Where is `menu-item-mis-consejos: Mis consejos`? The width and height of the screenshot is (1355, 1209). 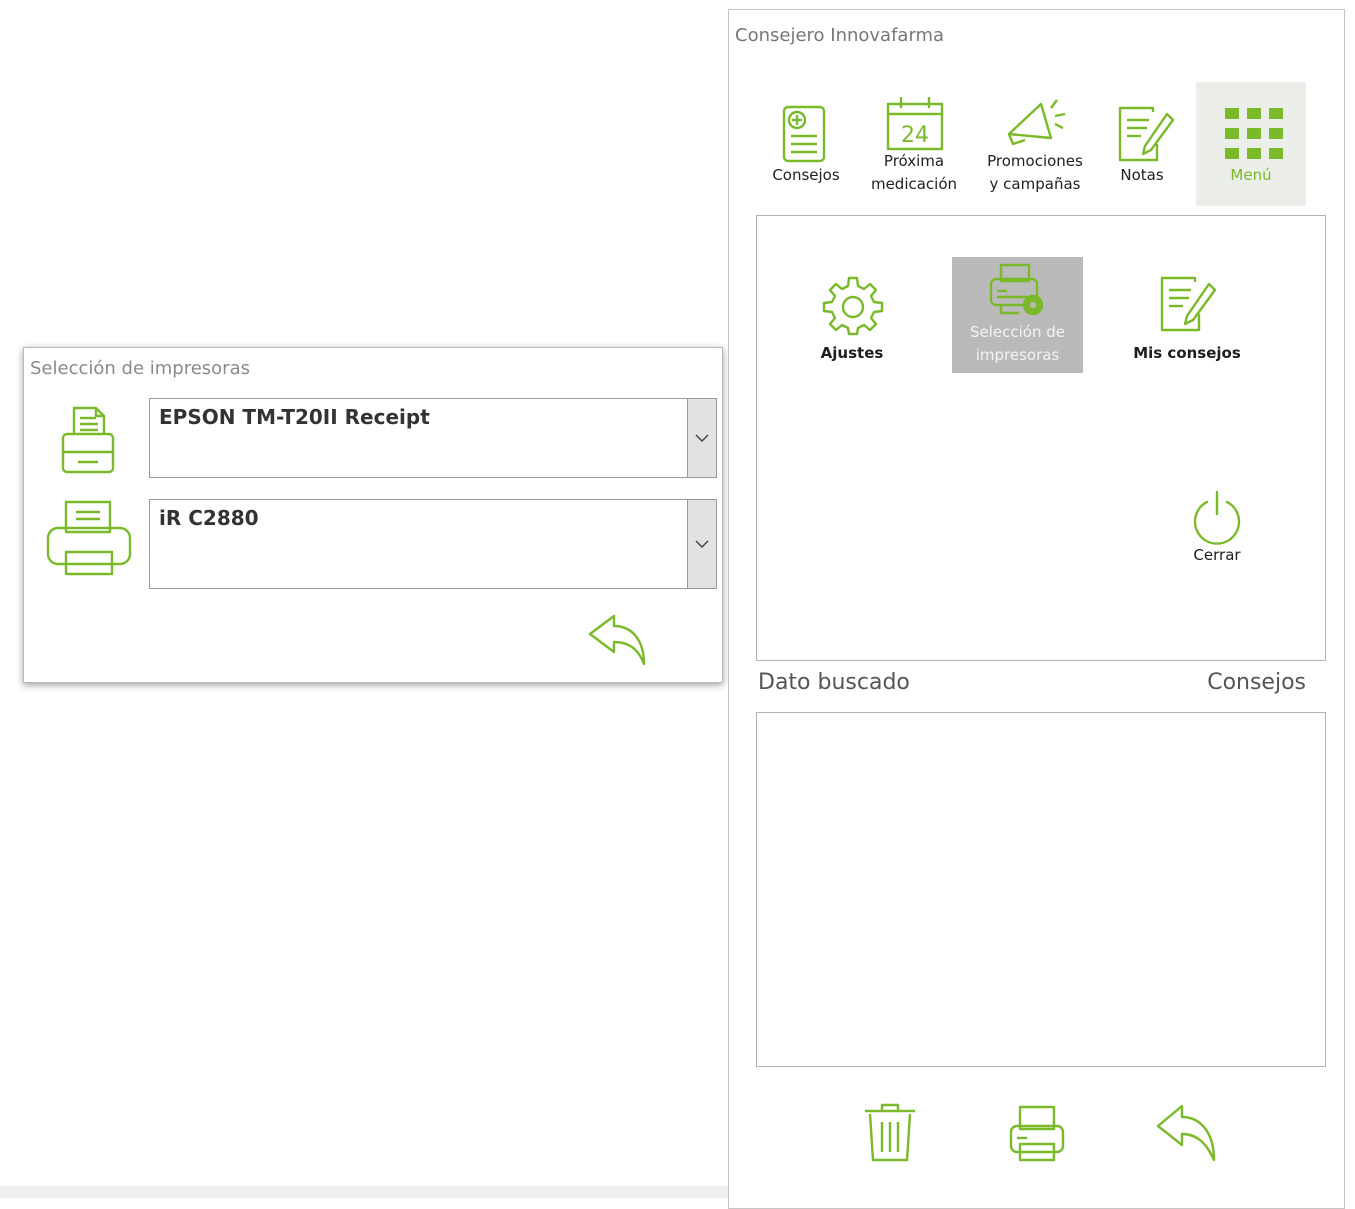
menu-item-mis-consejos: Mis consejos is located at coordinates (1187, 316).